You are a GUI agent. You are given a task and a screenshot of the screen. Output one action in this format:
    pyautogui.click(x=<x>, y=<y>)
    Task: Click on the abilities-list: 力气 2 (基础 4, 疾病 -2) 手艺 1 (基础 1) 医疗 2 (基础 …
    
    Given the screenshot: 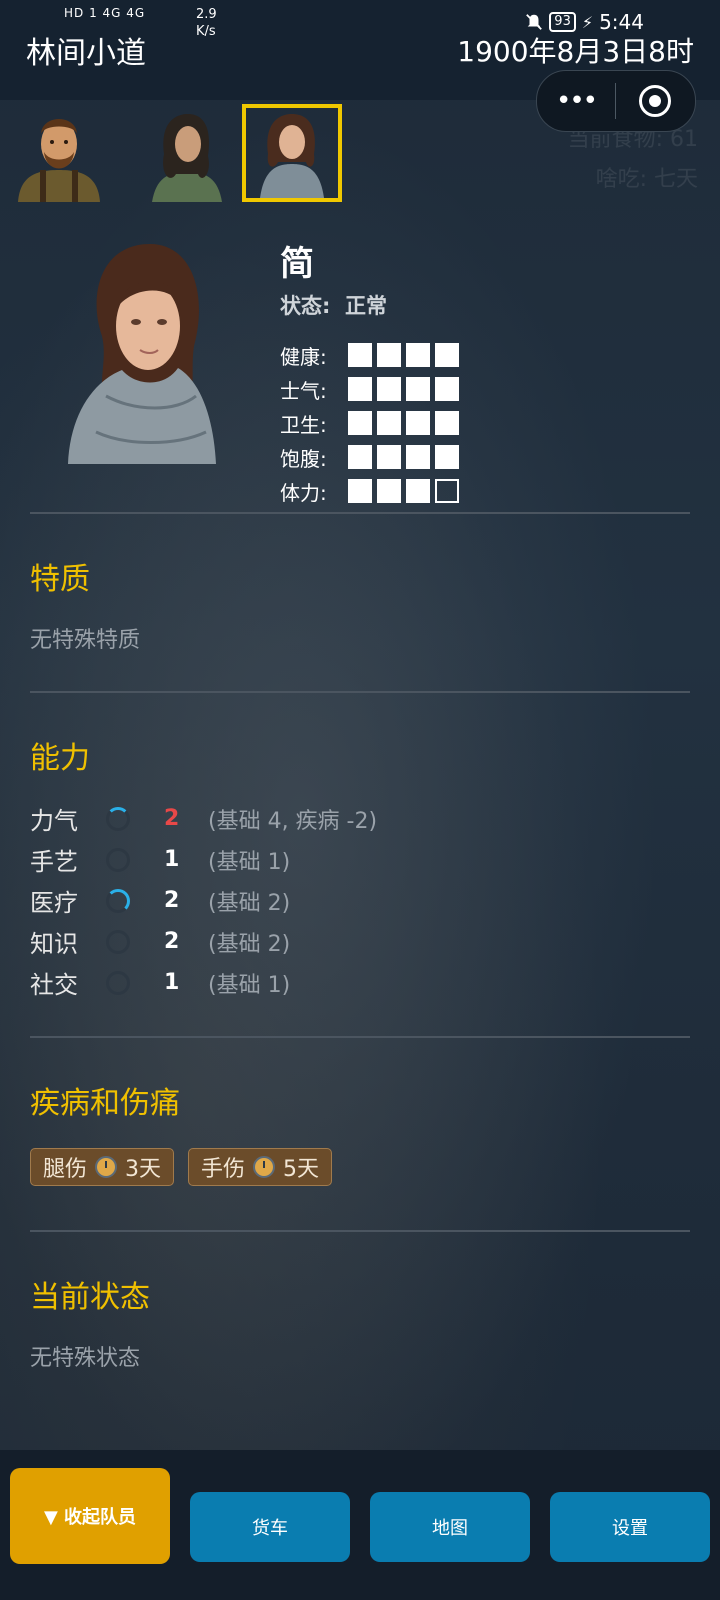 What is the action you would take?
    pyautogui.click(x=203, y=900)
    